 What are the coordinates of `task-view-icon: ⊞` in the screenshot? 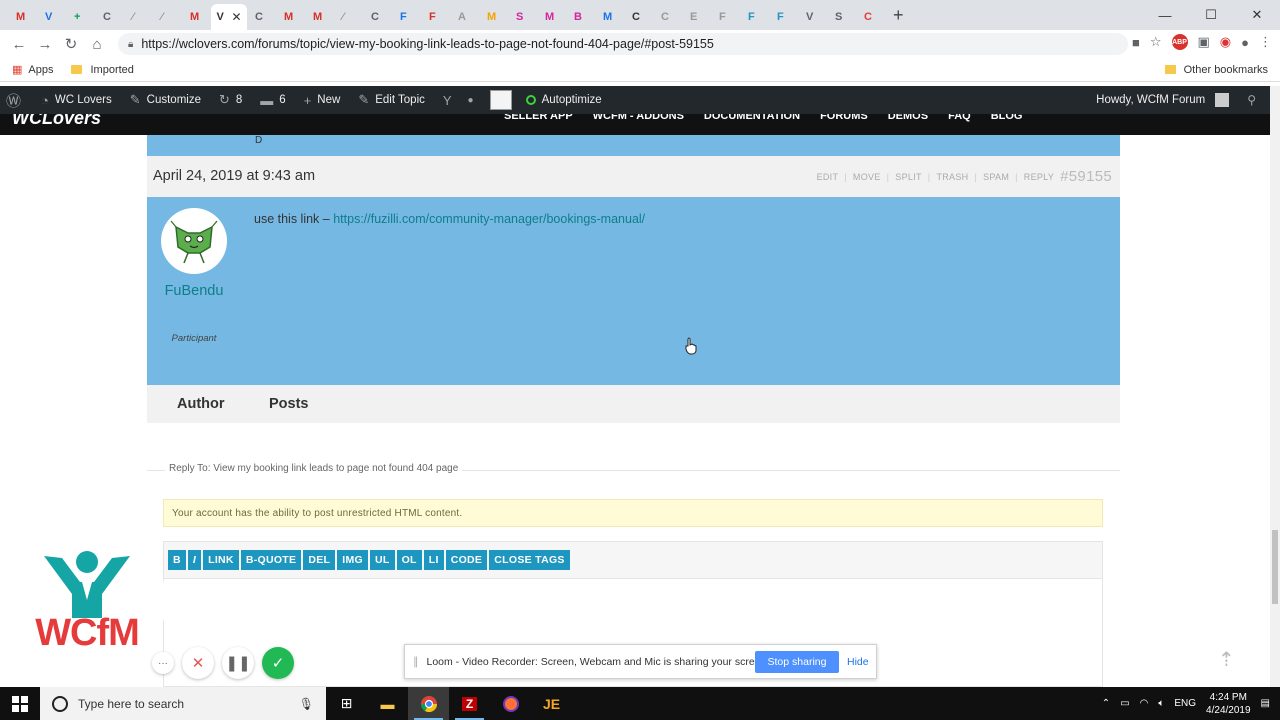 It's located at (346, 703).